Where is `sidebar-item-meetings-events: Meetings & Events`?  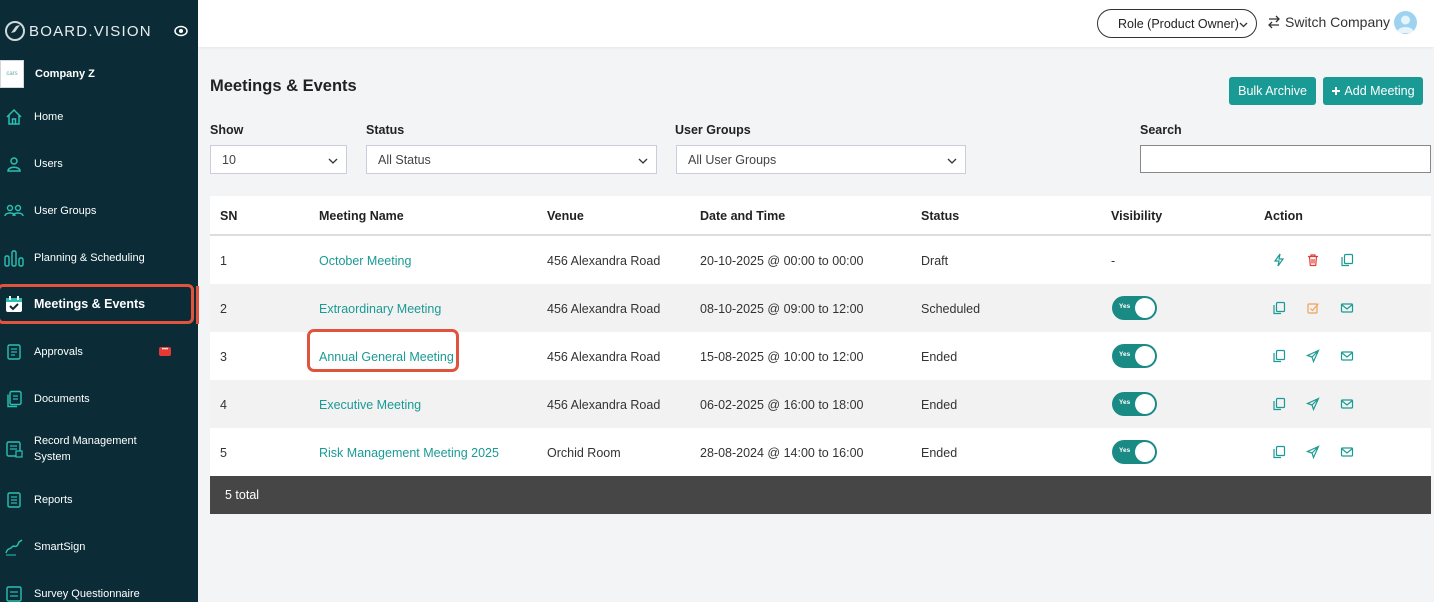 sidebar-item-meetings-events: Meetings & Events is located at coordinates (97, 304).